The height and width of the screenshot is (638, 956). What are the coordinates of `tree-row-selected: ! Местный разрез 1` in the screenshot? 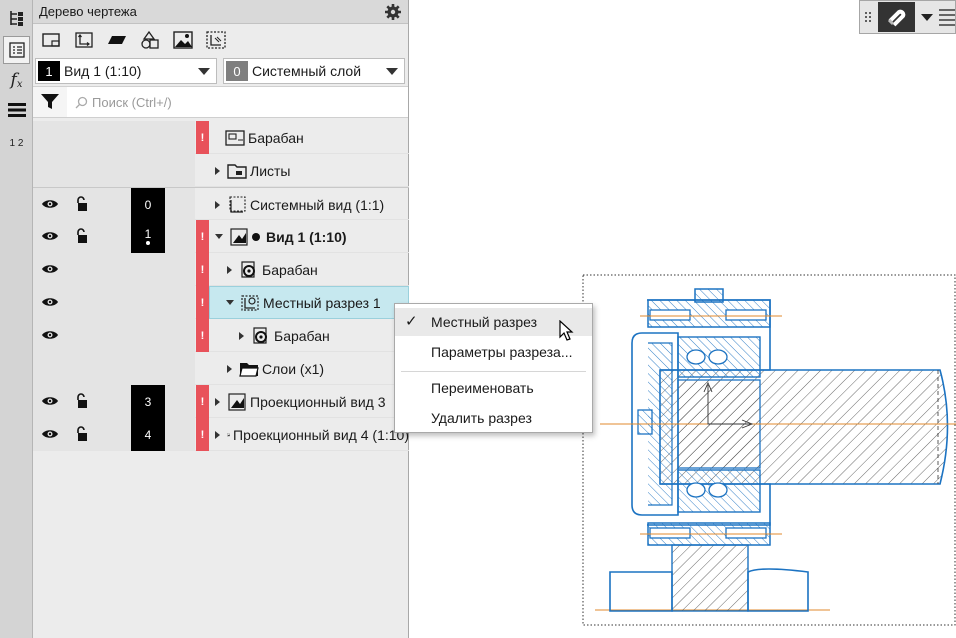 It's located at (221, 302).